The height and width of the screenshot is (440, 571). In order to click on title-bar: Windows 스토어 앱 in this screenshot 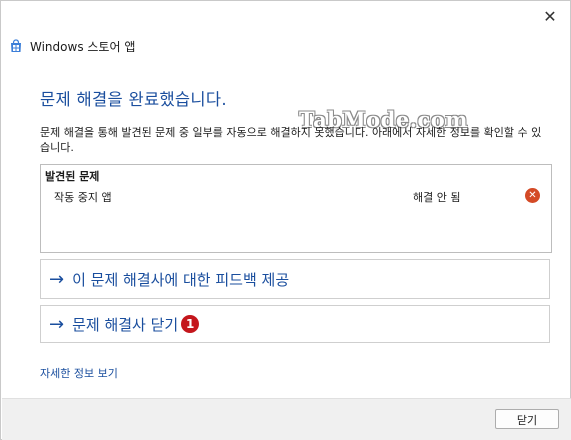, I will do `click(72, 46)`.